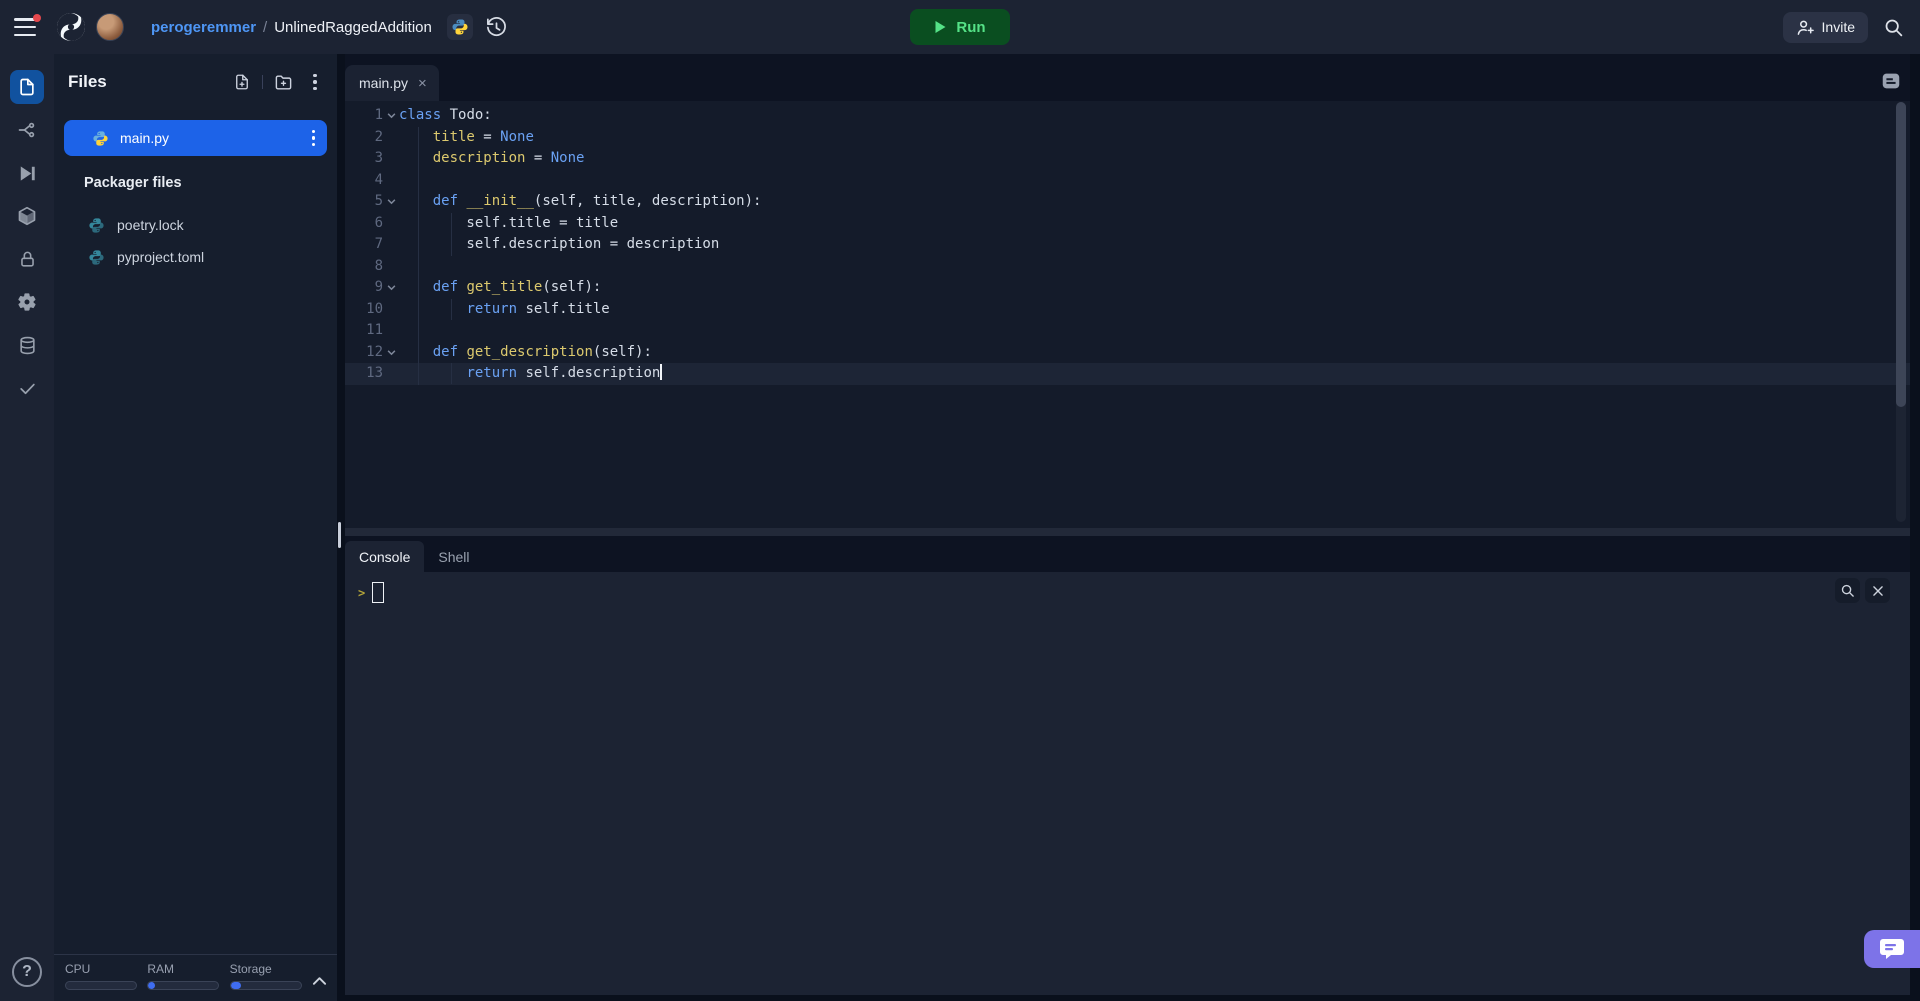  Describe the element at coordinates (1127, 310) in the screenshot. I see `code-line: 10 return self.title` at that location.